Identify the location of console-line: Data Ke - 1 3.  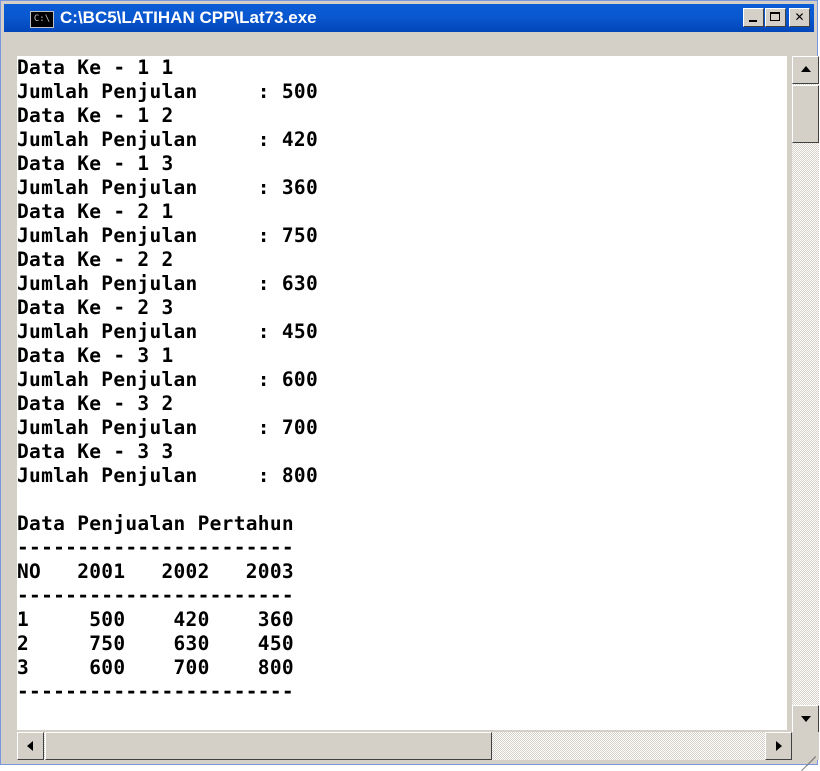
(95, 163).